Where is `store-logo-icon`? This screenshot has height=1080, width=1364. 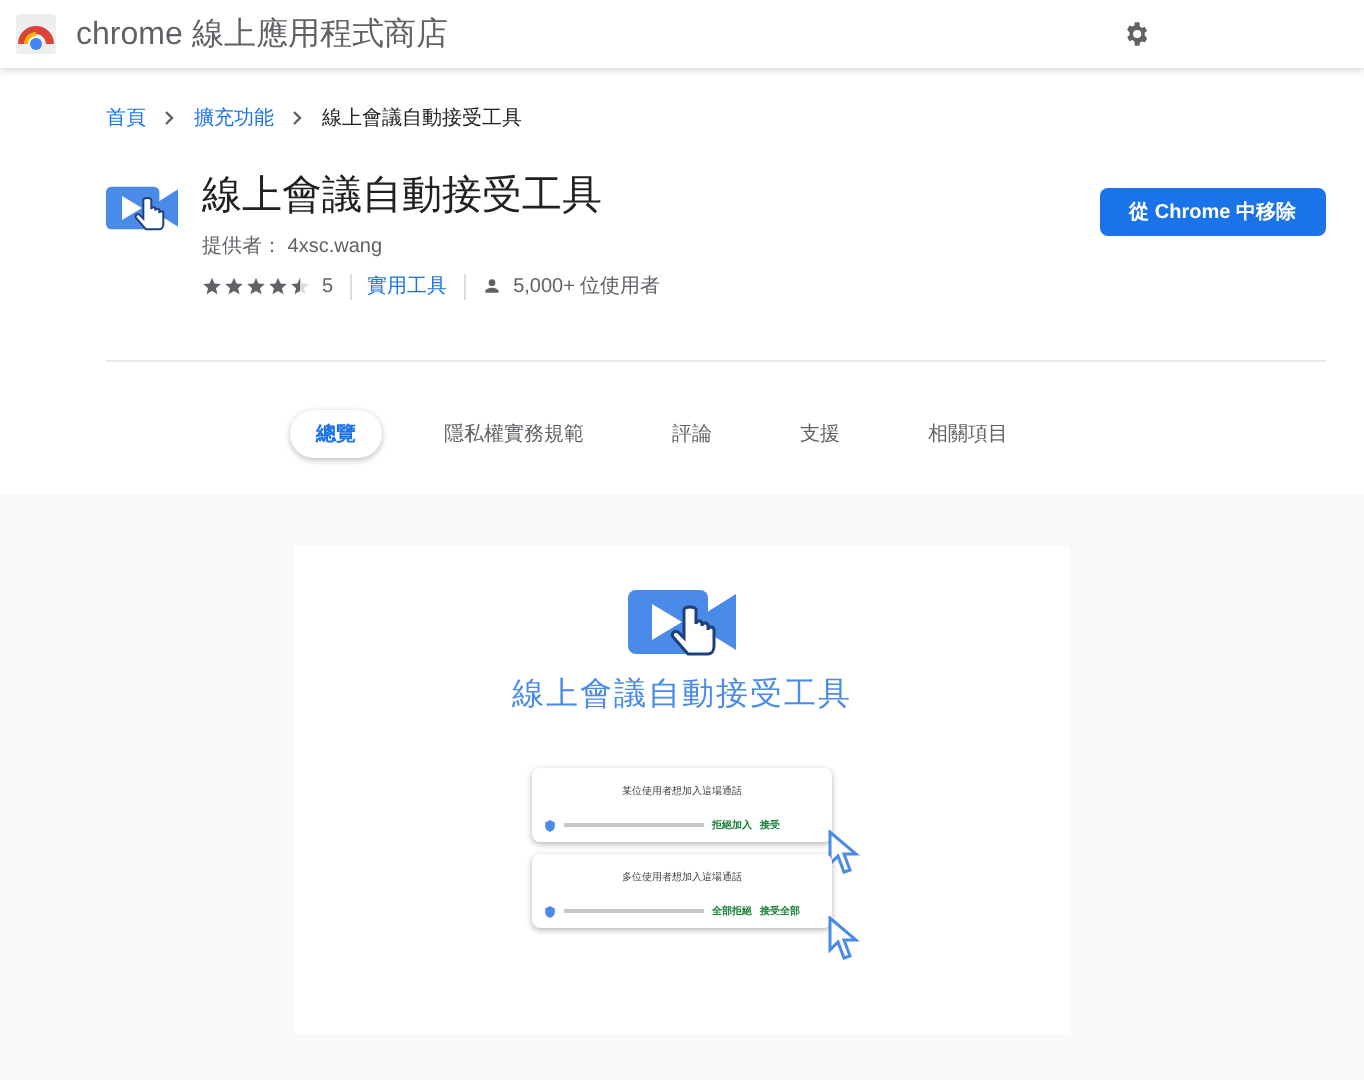
store-logo-icon is located at coordinates (36, 34).